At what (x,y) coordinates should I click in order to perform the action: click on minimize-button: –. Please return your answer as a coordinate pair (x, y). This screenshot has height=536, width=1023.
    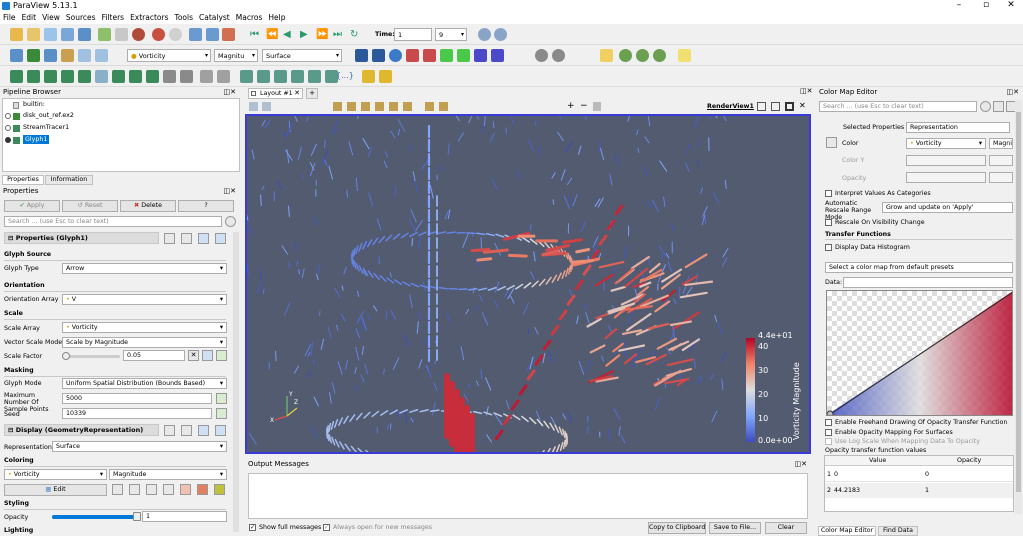
    Looking at the image, I should click on (959, 5).